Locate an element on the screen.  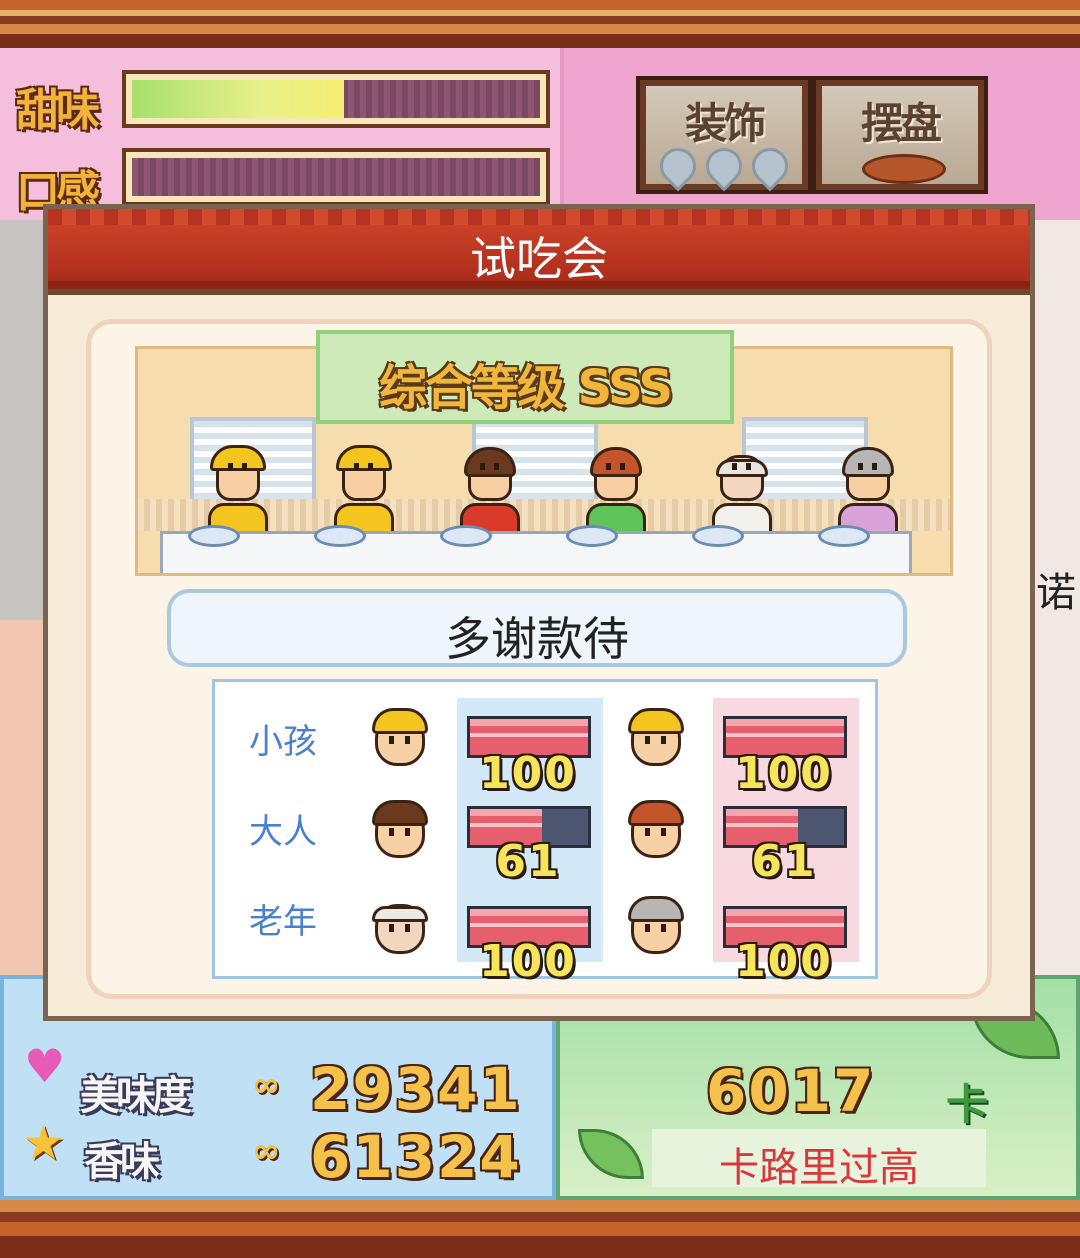
decor-button: 装饰 is located at coordinates (724, 135).